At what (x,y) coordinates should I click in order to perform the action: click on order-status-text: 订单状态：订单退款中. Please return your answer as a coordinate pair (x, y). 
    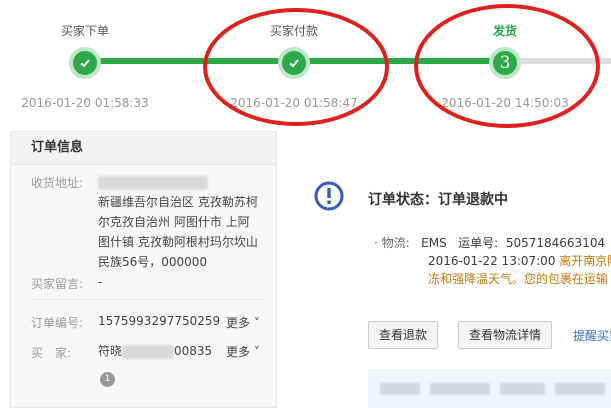
    Looking at the image, I should click on (438, 200).